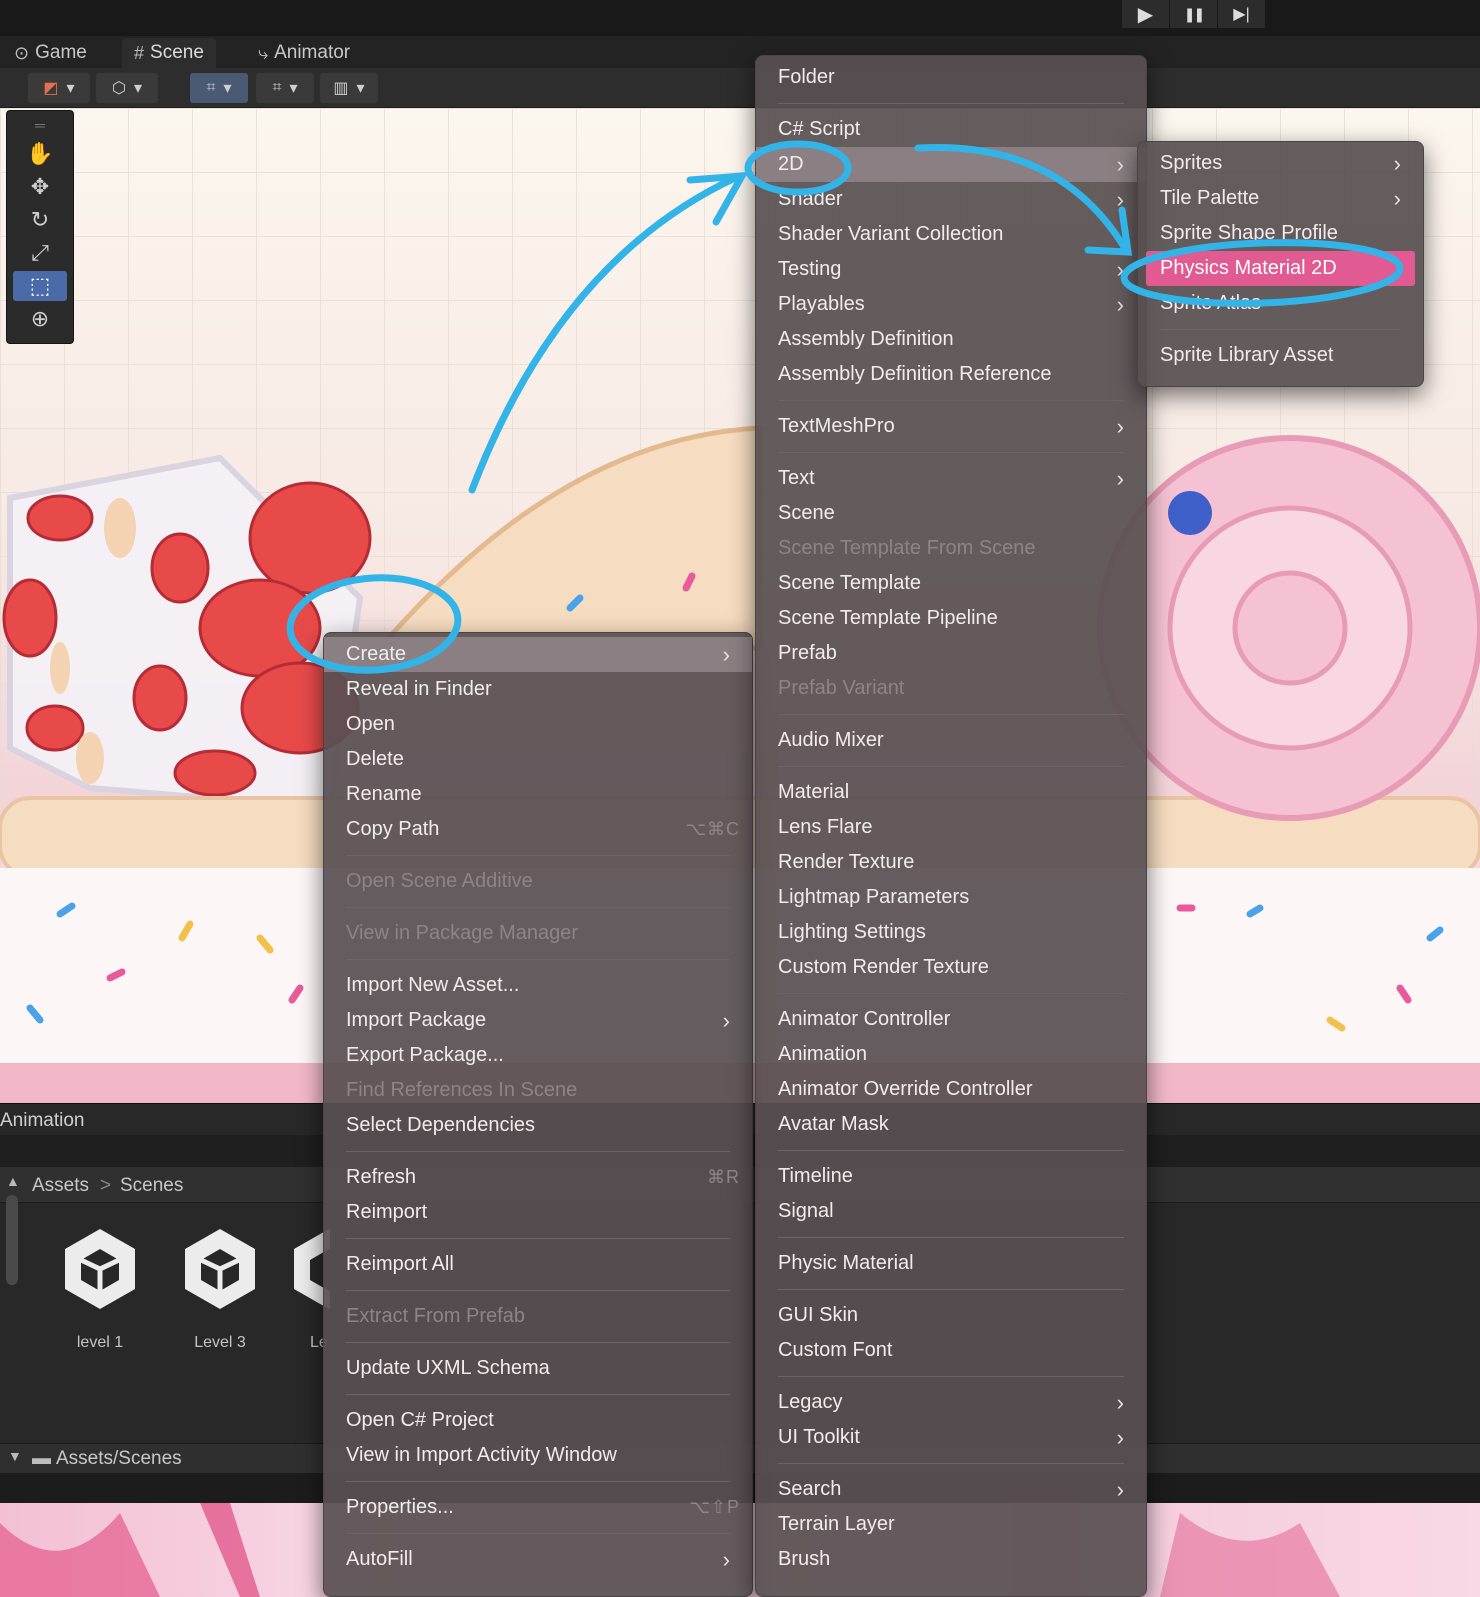 The width and height of the screenshot is (1480, 1597). Describe the element at coordinates (538, 1420) in the screenshot. I see `menu-item-open-c-project: Open C# Project` at that location.